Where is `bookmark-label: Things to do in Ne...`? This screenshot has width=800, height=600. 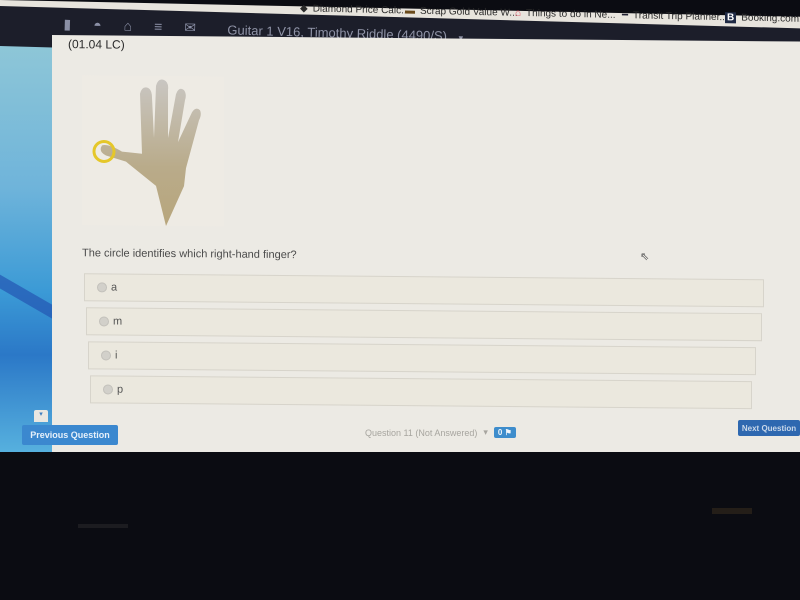 bookmark-label: Things to do in Ne... is located at coordinates (571, 14).